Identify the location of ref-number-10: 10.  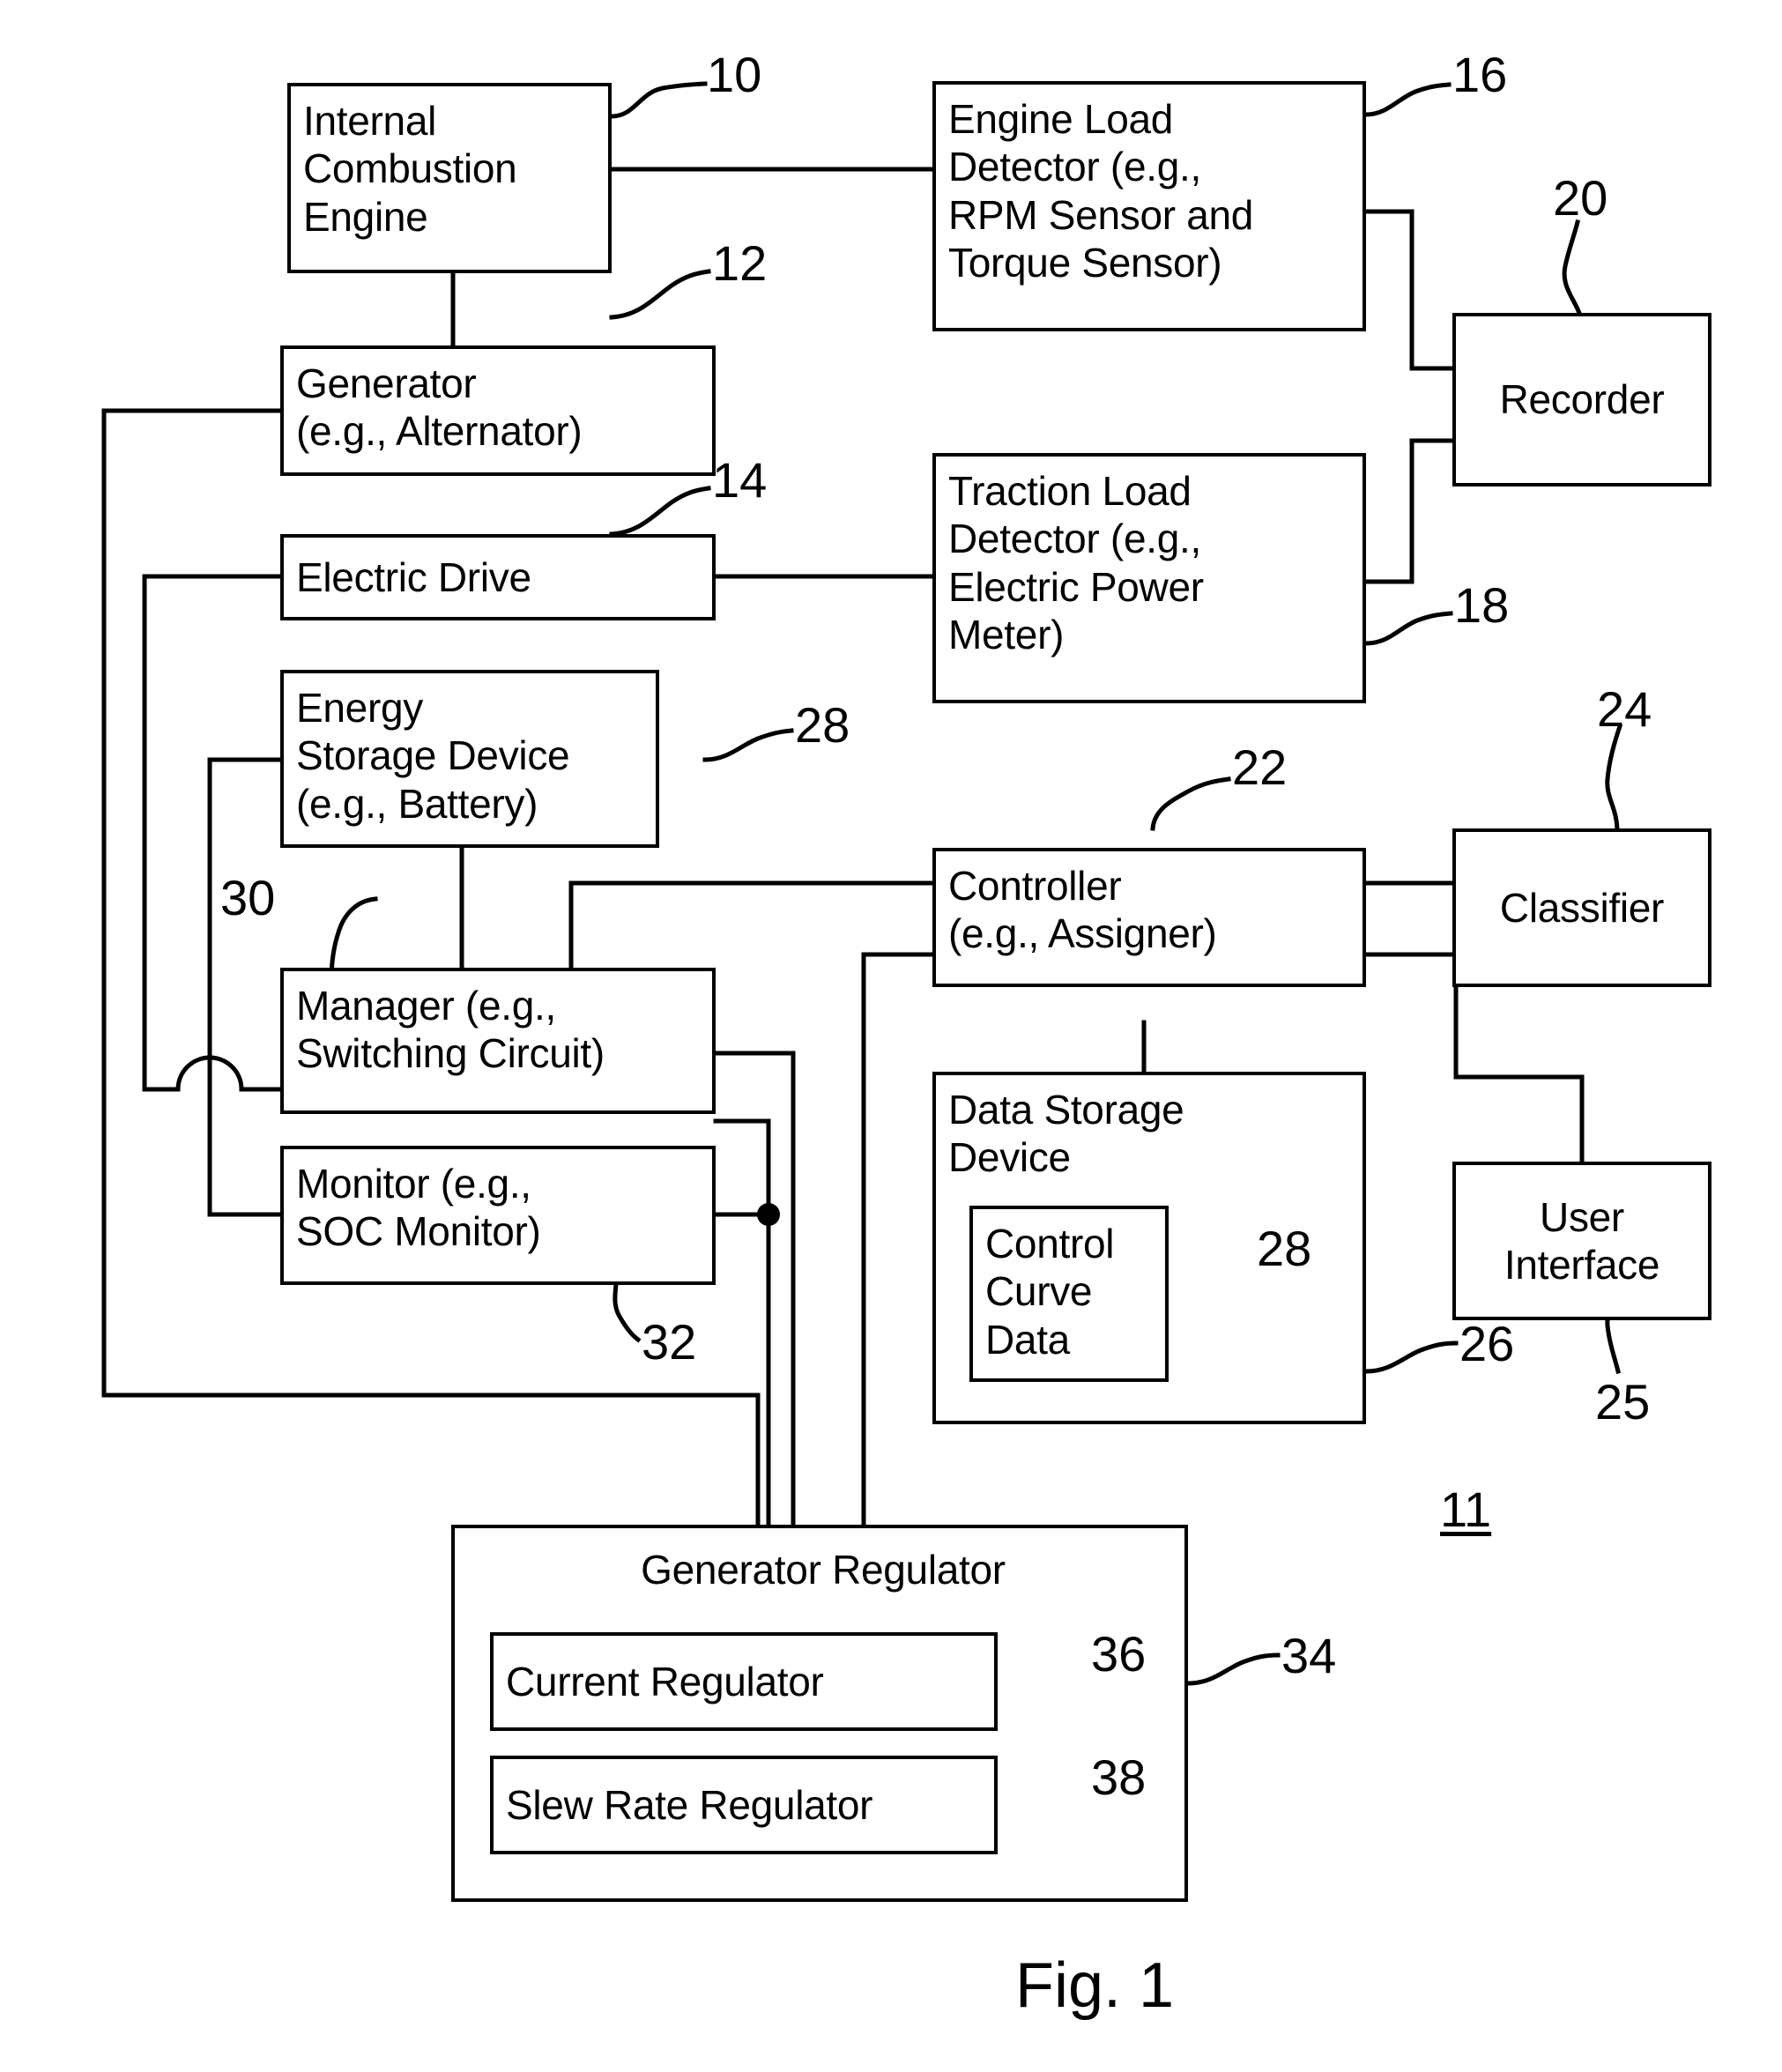
(735, 74).